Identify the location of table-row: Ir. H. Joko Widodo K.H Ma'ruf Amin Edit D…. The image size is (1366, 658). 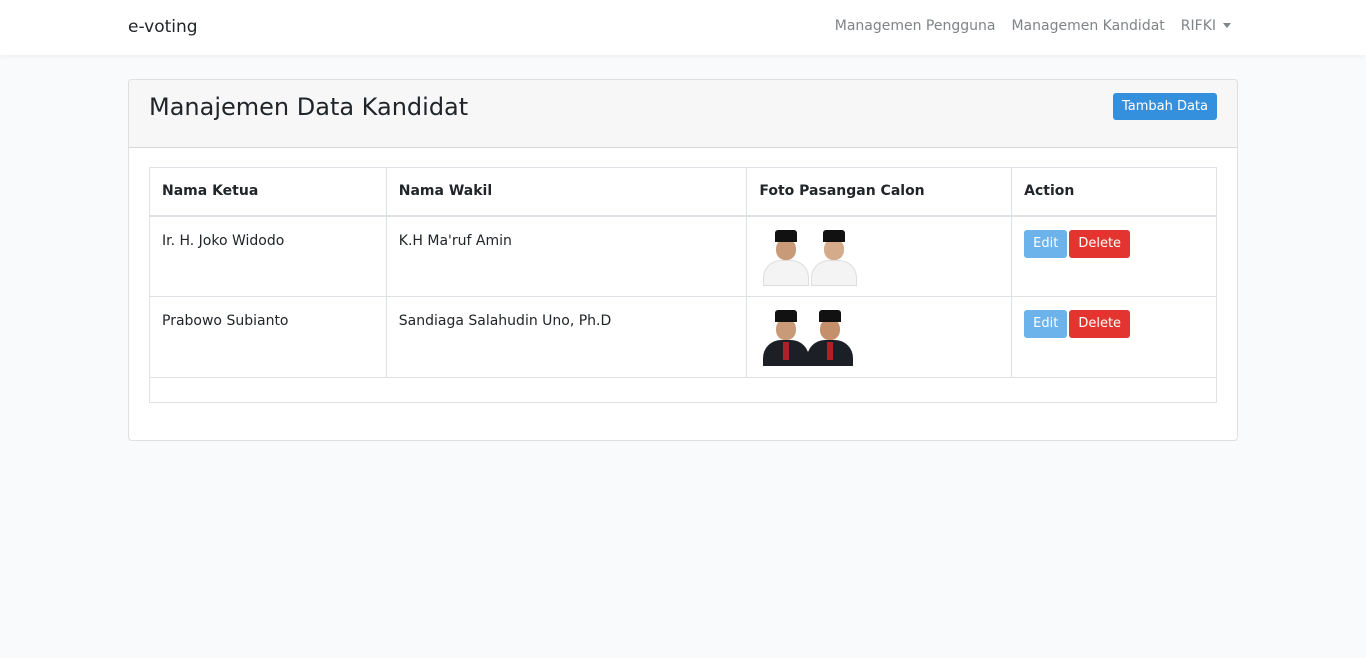
(683, 256).